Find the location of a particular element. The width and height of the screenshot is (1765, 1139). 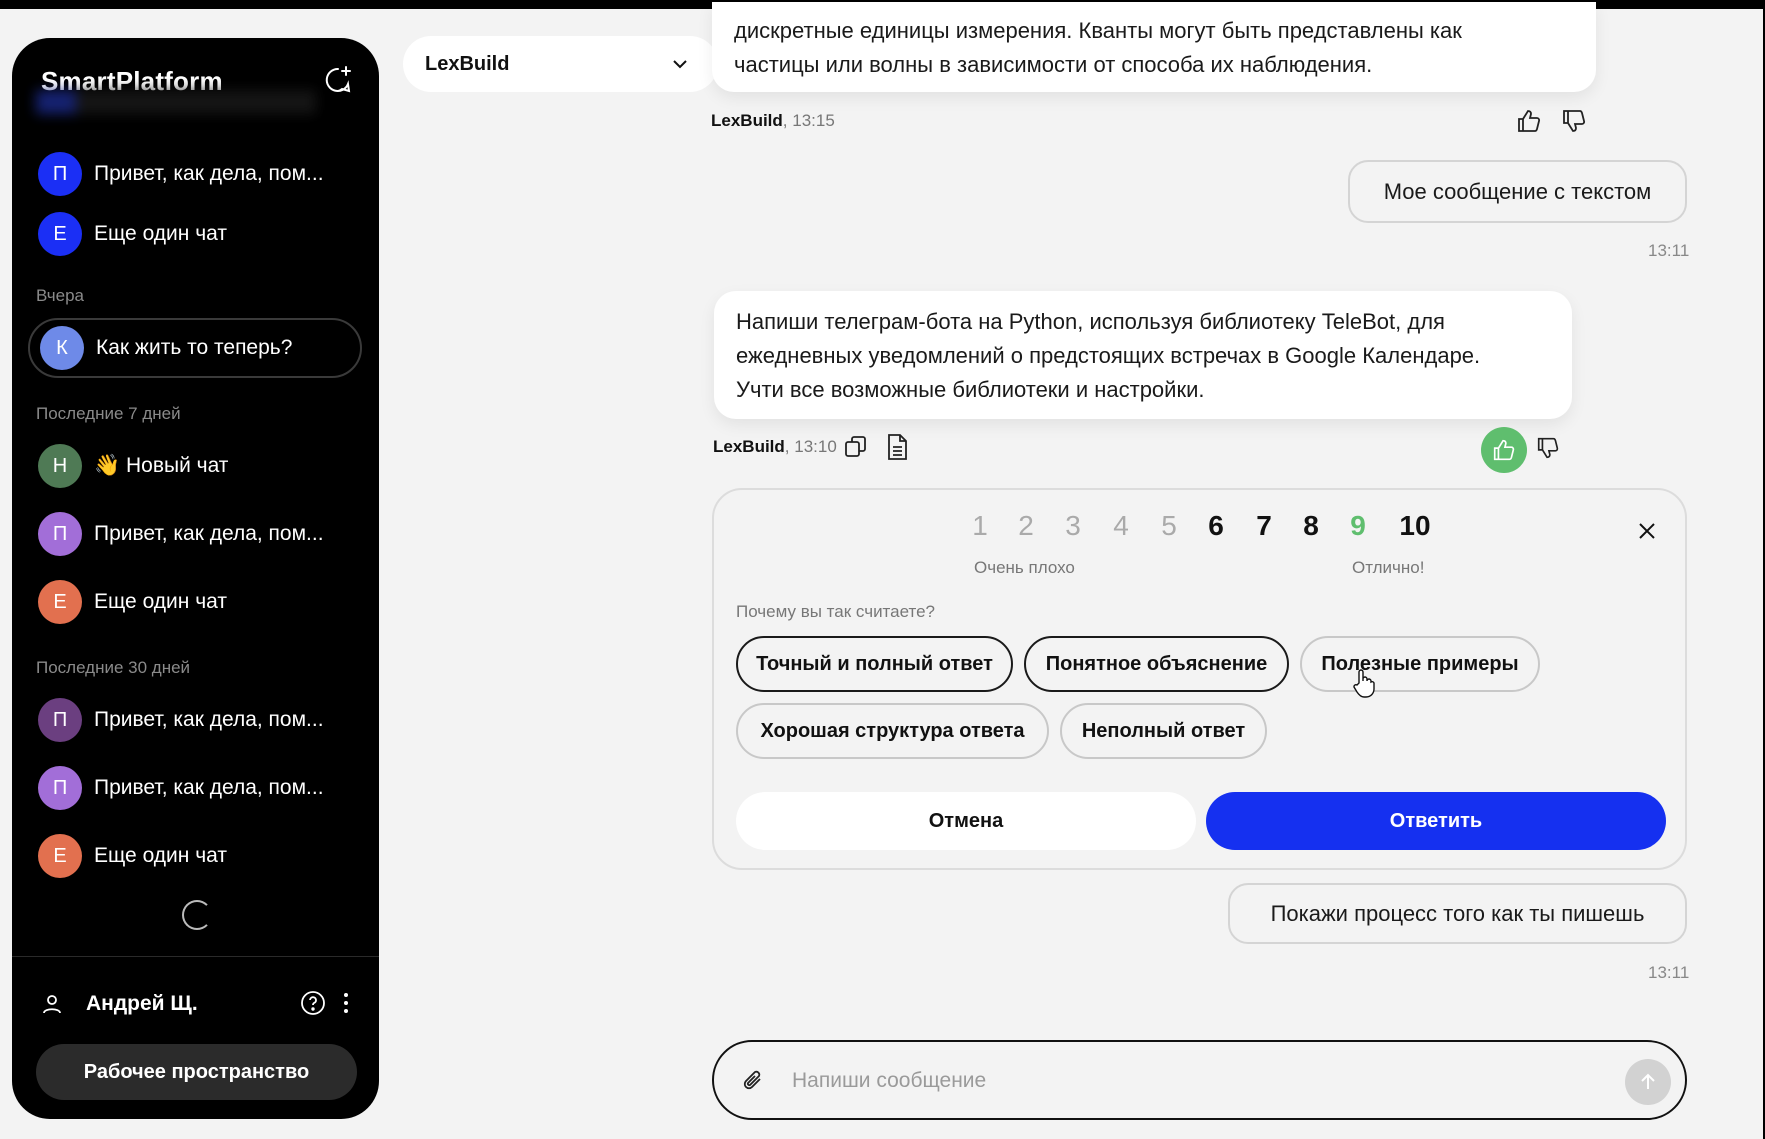

message-composer is located at coordinates (1199, 1080).